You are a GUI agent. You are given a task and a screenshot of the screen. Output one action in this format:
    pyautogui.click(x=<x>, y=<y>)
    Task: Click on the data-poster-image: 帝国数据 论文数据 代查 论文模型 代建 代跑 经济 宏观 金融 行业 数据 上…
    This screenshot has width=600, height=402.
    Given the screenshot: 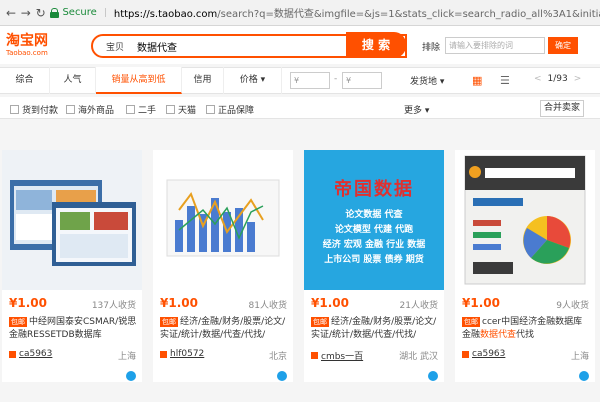 What is the action you would take?
    pyautogui.click(x=374, y=220)
    